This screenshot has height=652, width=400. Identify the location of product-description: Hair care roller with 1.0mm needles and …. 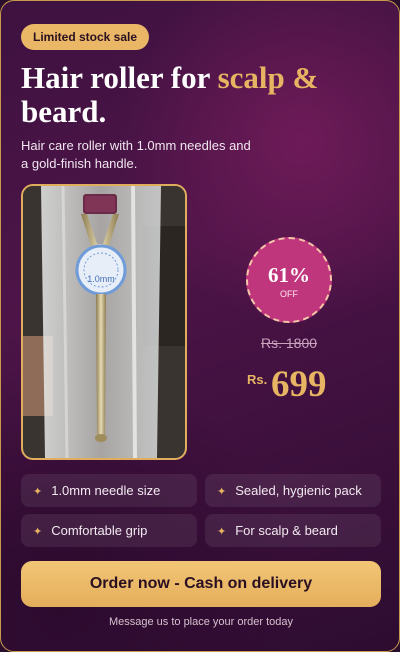
(136, 154).